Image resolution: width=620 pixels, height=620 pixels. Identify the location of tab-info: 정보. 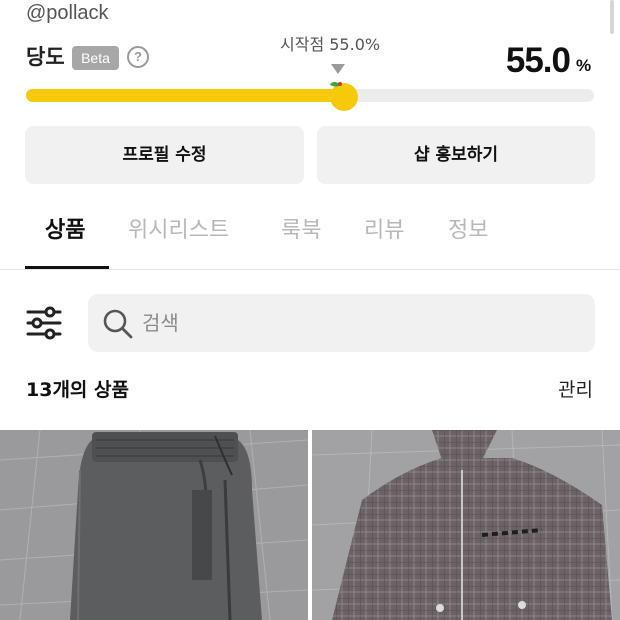
(468, 231).